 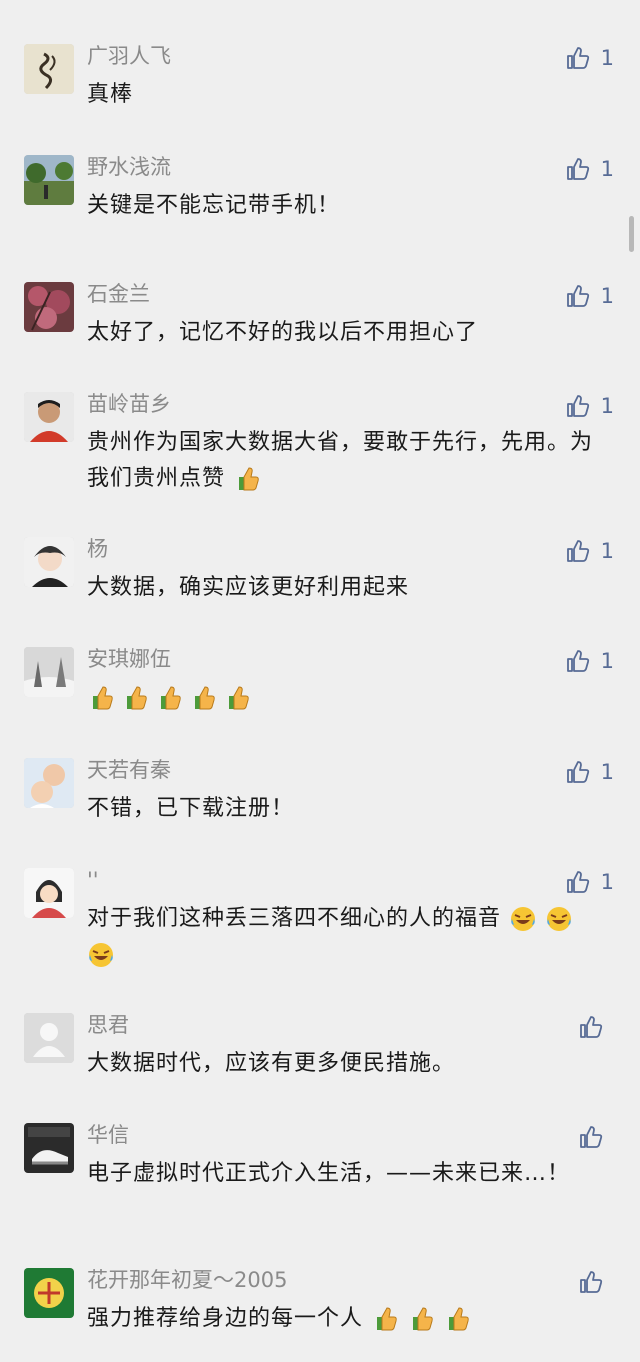 What do you see at coordinates (97, 549) in the screenshot?
I see `commenter-name: 杨` at bounding box center [97, 549].